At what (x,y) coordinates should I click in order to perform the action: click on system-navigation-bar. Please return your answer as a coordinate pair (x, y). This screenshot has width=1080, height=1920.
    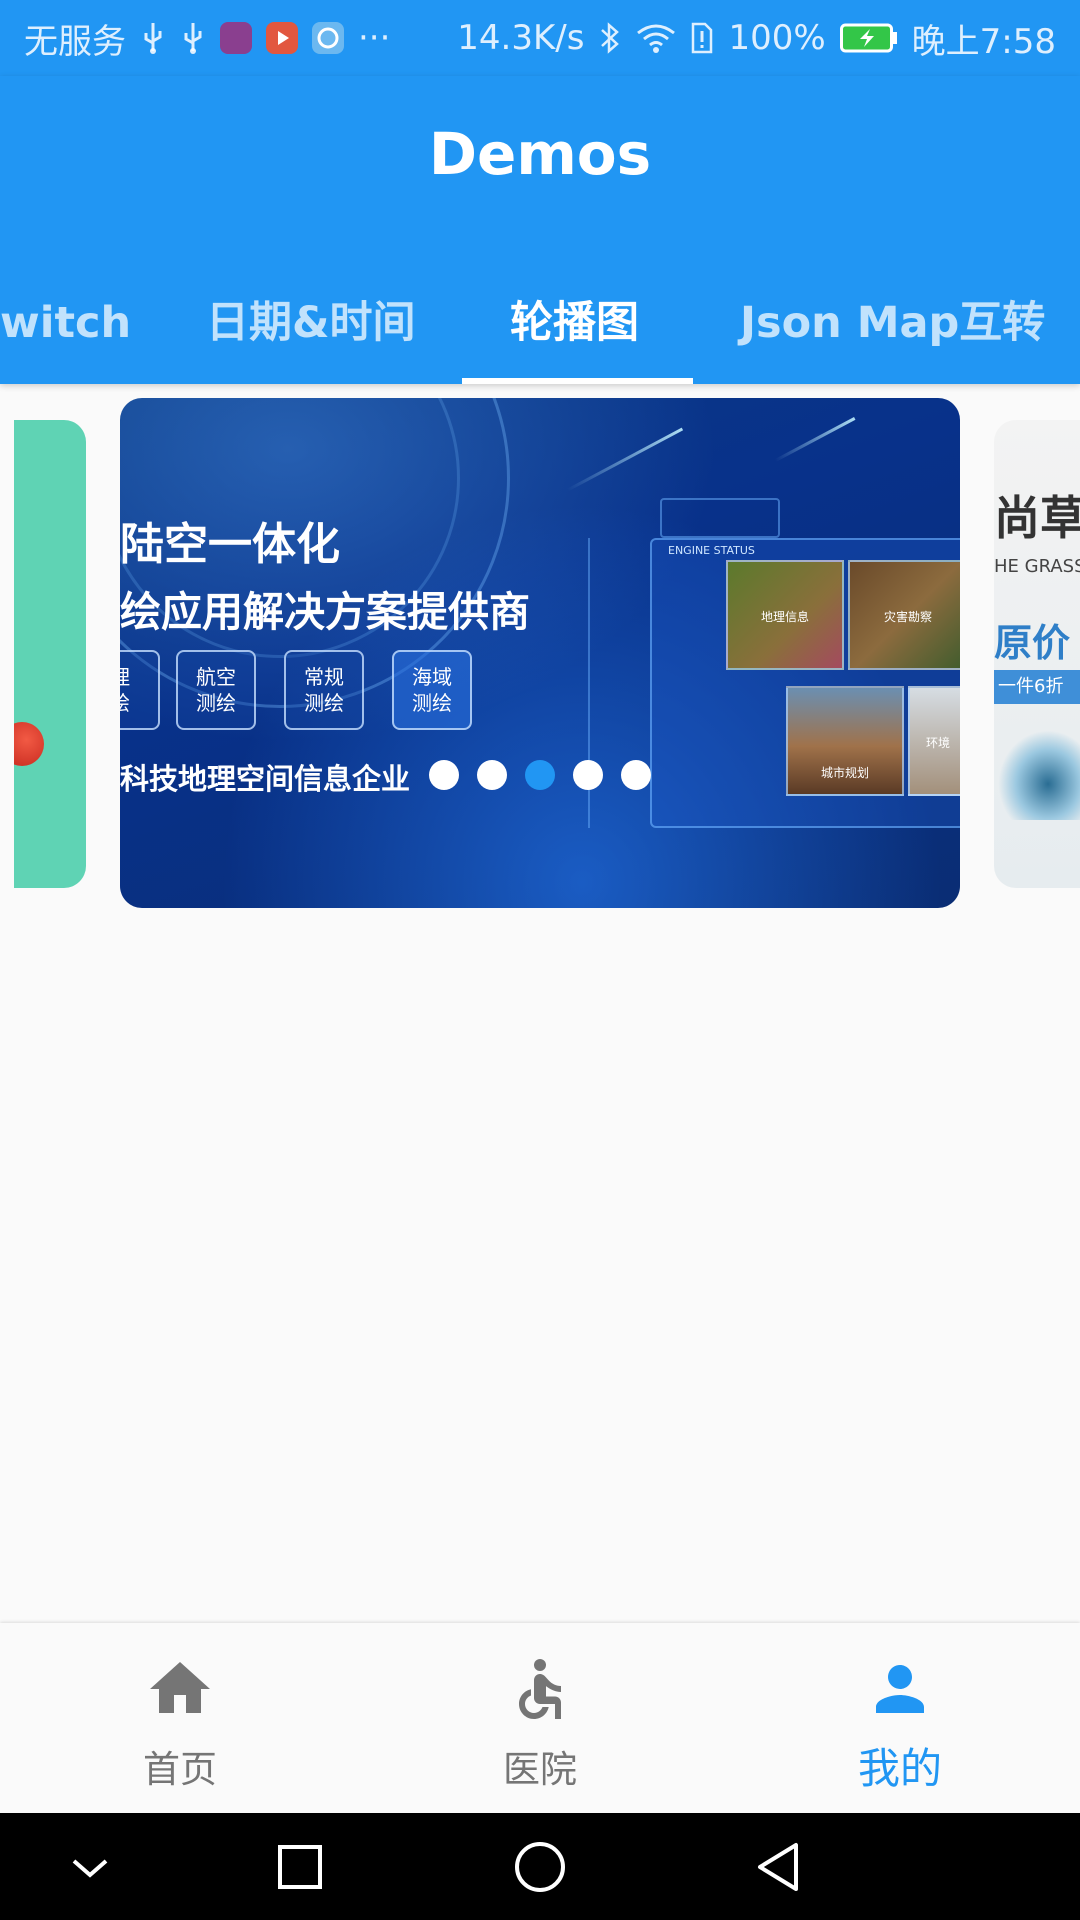
    Looking at the image, I should click on (540, 1866).